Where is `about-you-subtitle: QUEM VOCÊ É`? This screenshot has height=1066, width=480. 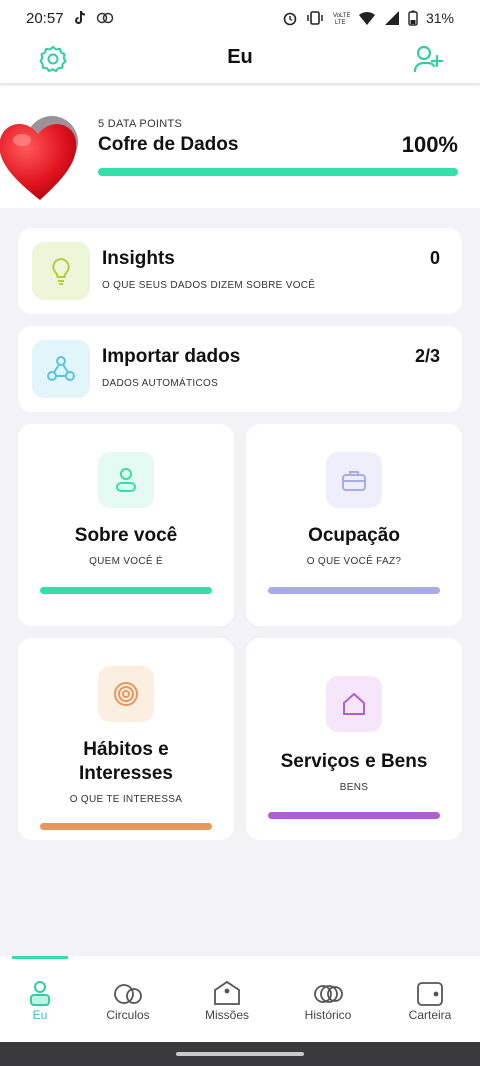
about-you-subtitle: QUEM VOCÊ É is located at coordinates (126, 561).